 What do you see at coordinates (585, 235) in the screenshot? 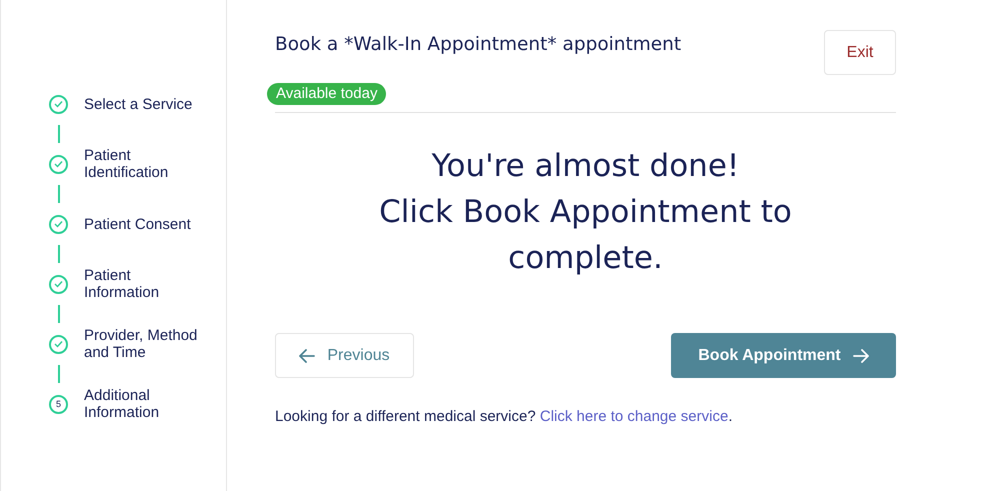
I see `completion-message: Click Book Appointment to complete.` at bounding box center [585, 235].